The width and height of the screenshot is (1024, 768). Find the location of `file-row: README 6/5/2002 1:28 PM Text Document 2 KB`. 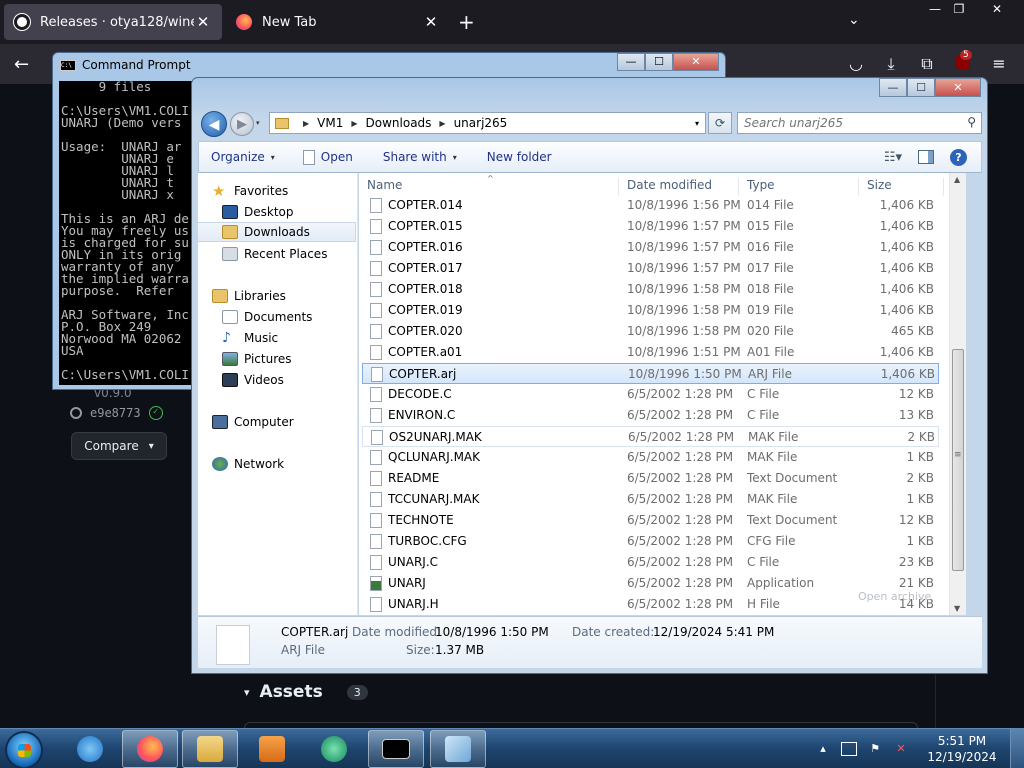

file-row: README 6/5/2002 1:28 PM Text Document 2 KB is located at coordinates (649, 478).